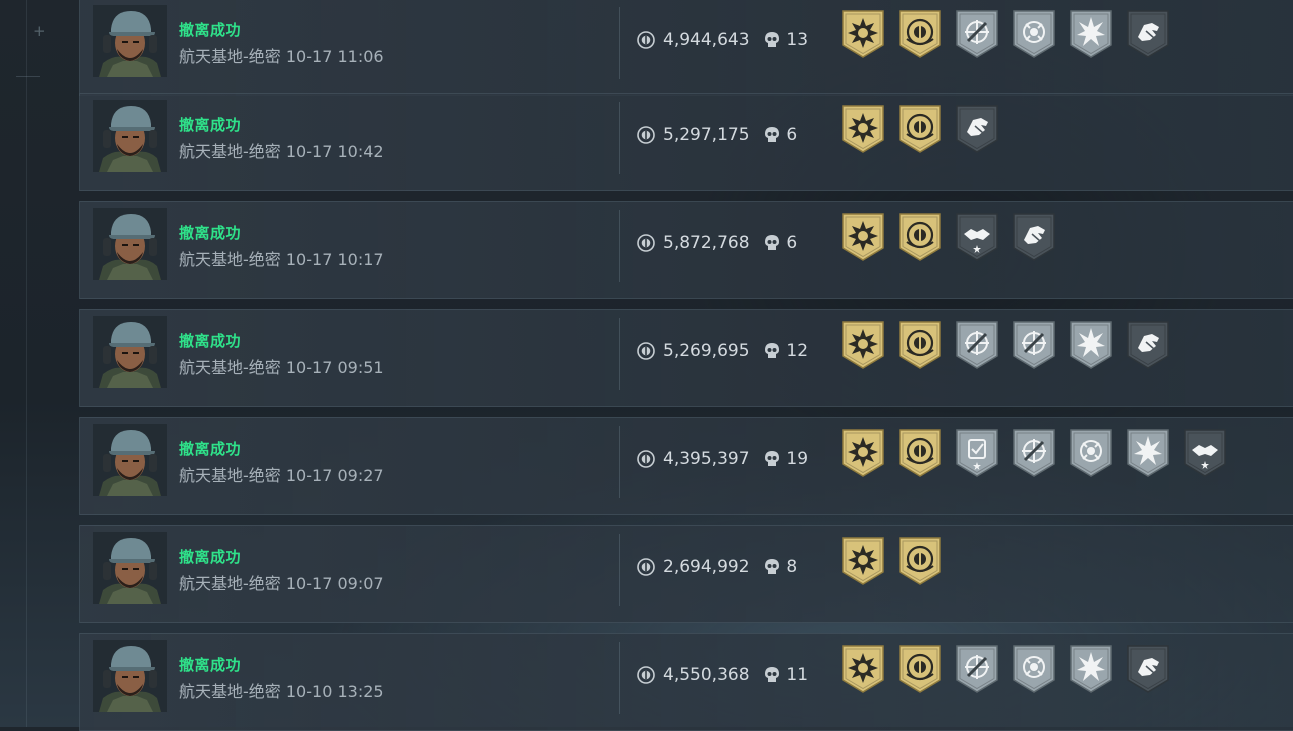  What do you see at coordinates (706, 567) in the screenshot?
I see `extracted-value: 2,694,992` at bounding box center [706, 567].